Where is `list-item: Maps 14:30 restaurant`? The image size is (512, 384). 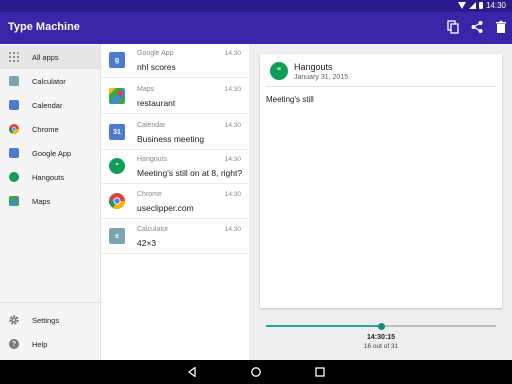
list-item: Maps 14:30 restaurant is located at coordinates (175, 97).